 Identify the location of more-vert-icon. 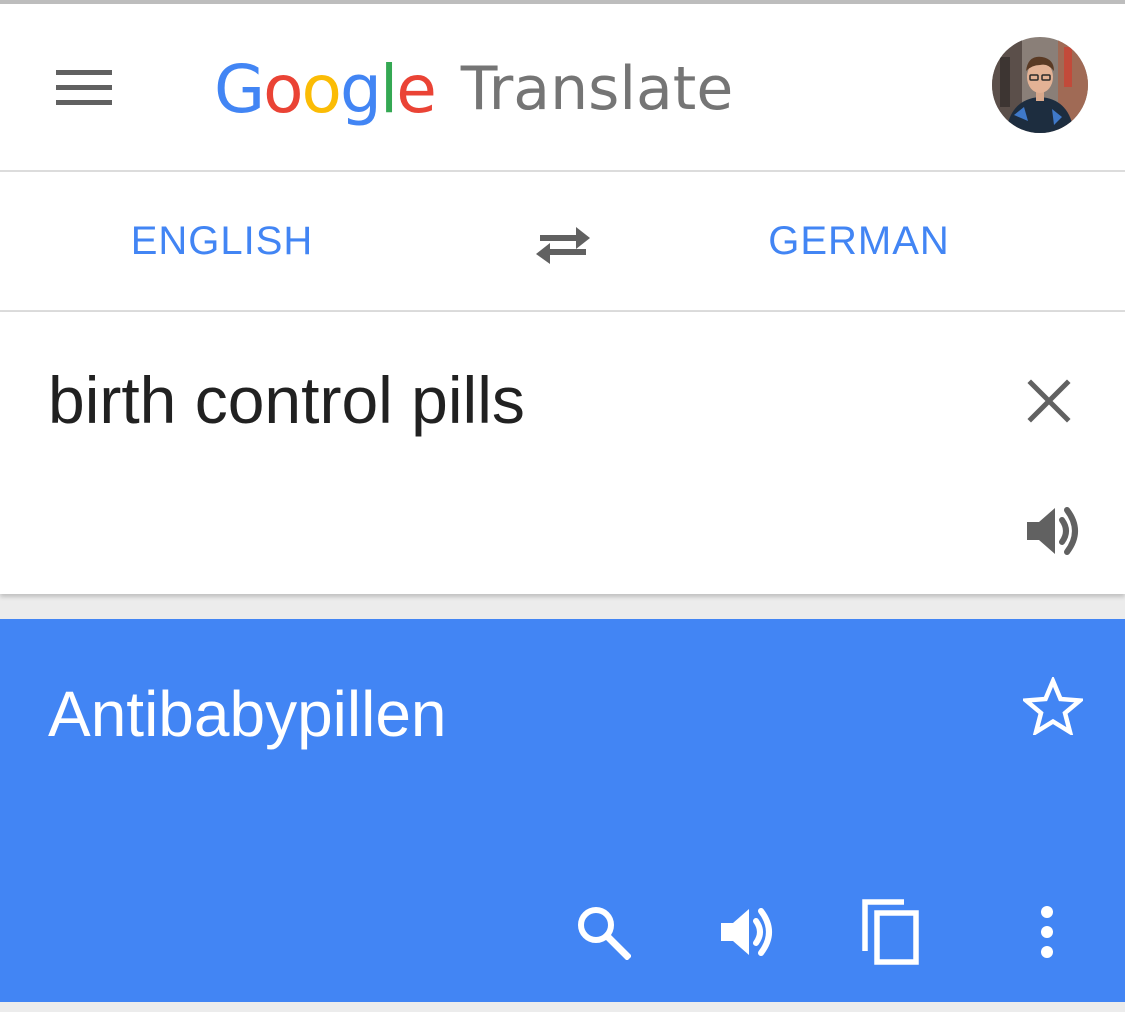
(1047, 932).